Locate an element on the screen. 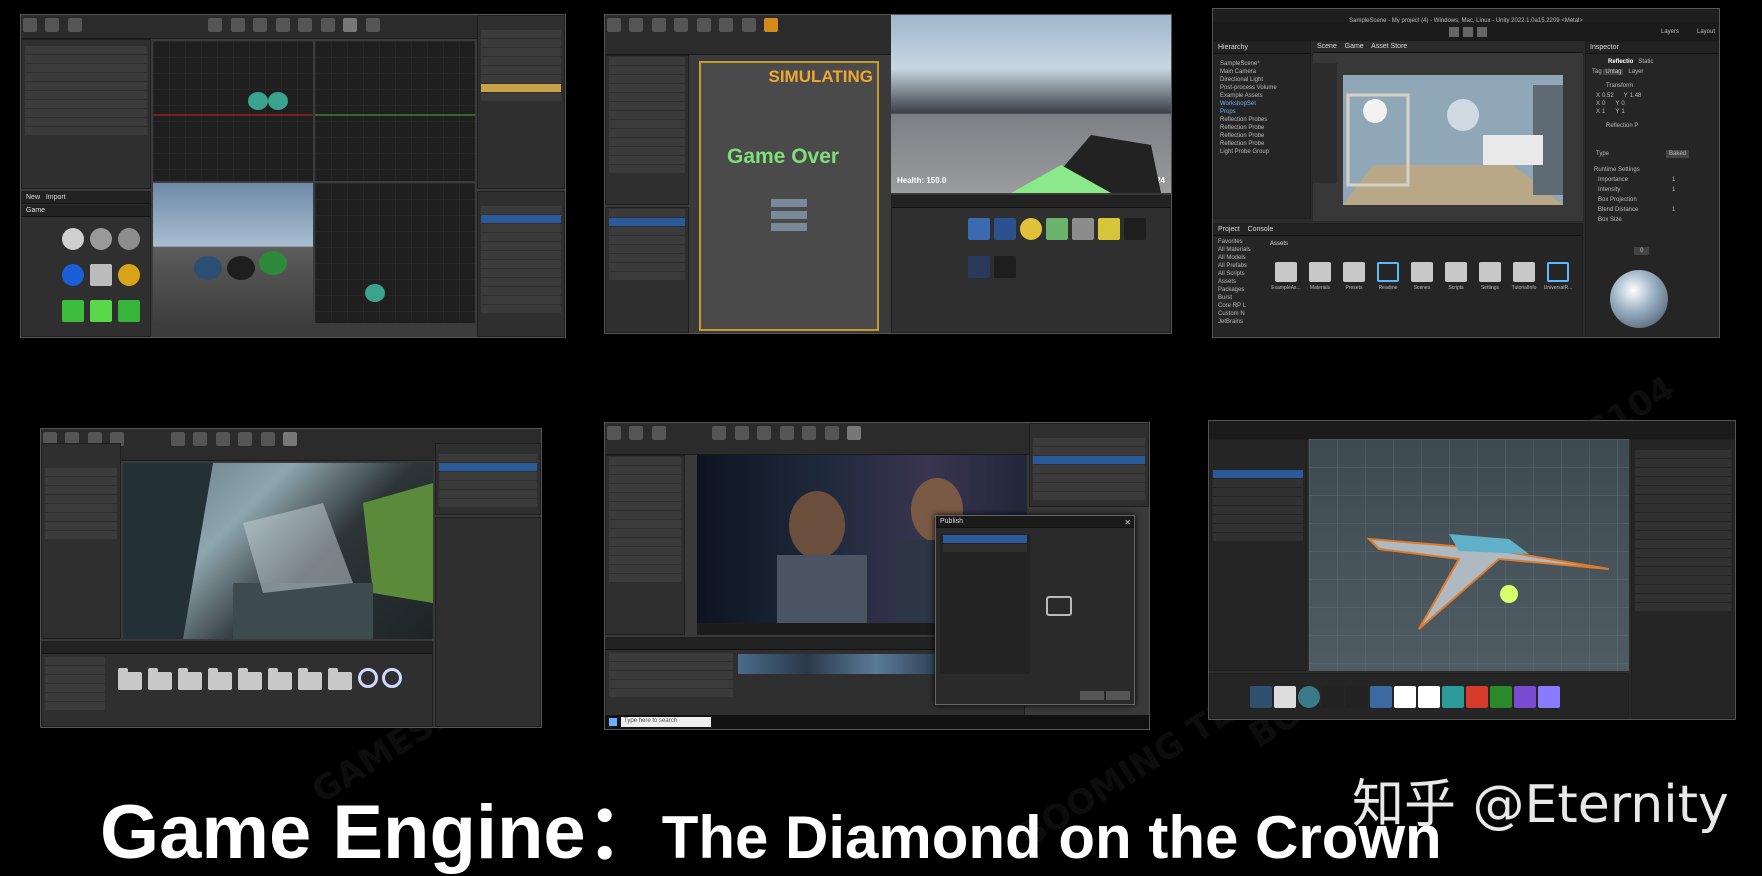  asset-item: TutorialInfo is located at coordinates (1524, 275).